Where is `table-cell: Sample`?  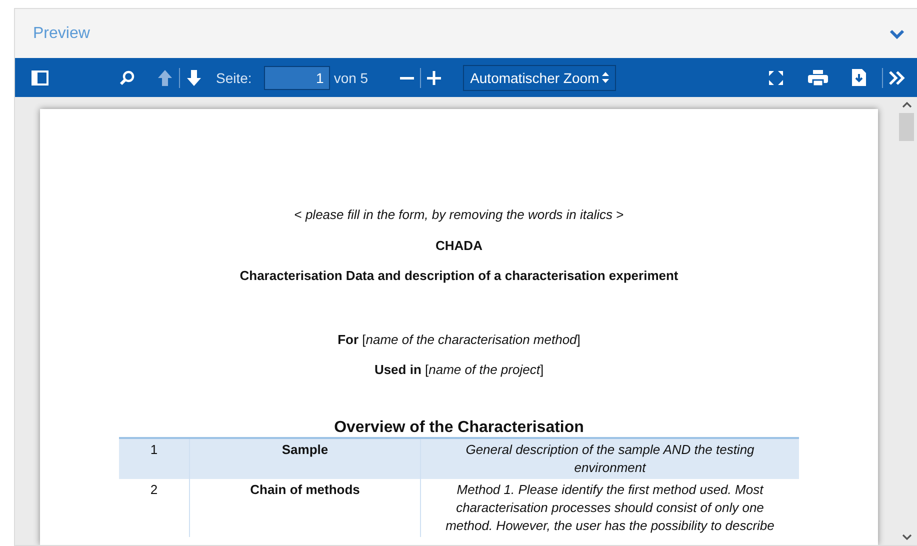 table-cell: Sample is located at coordinates (305, 458).